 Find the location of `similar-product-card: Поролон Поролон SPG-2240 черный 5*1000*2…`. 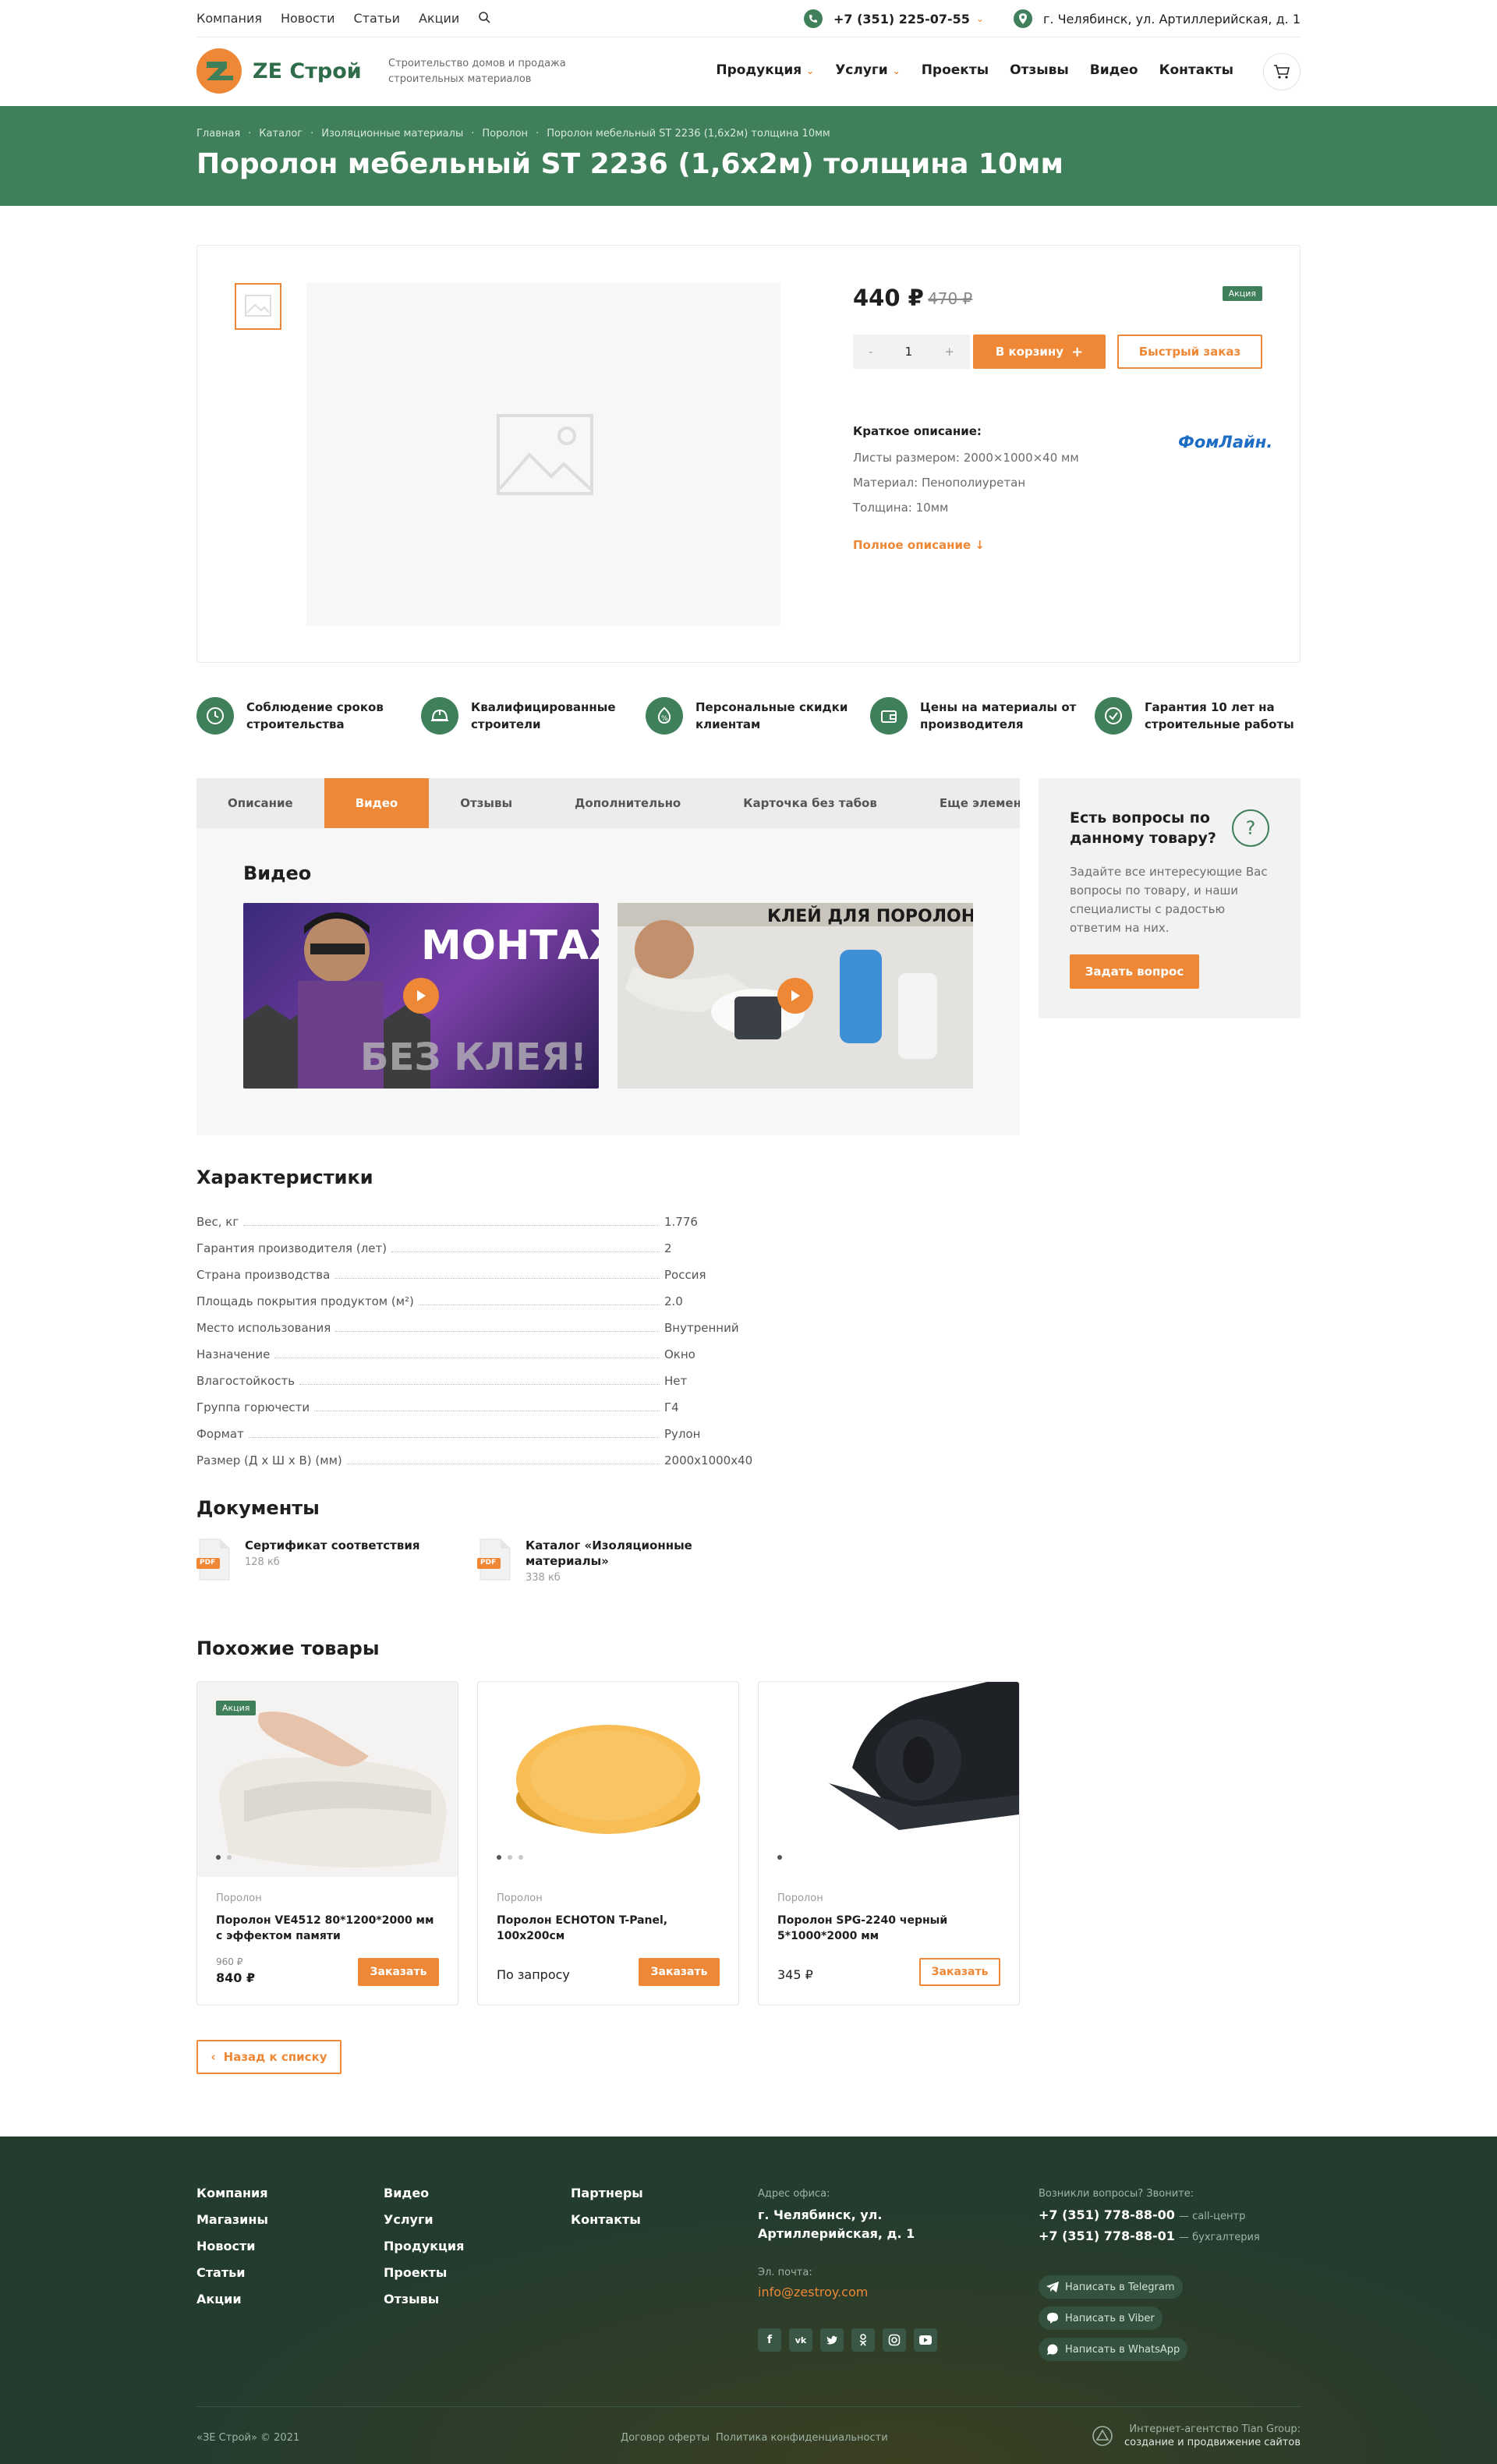

similar-product-card: Поролон Поролон SPG-2240 черный 5*1000*2… is located at coordinates (889, 1844).